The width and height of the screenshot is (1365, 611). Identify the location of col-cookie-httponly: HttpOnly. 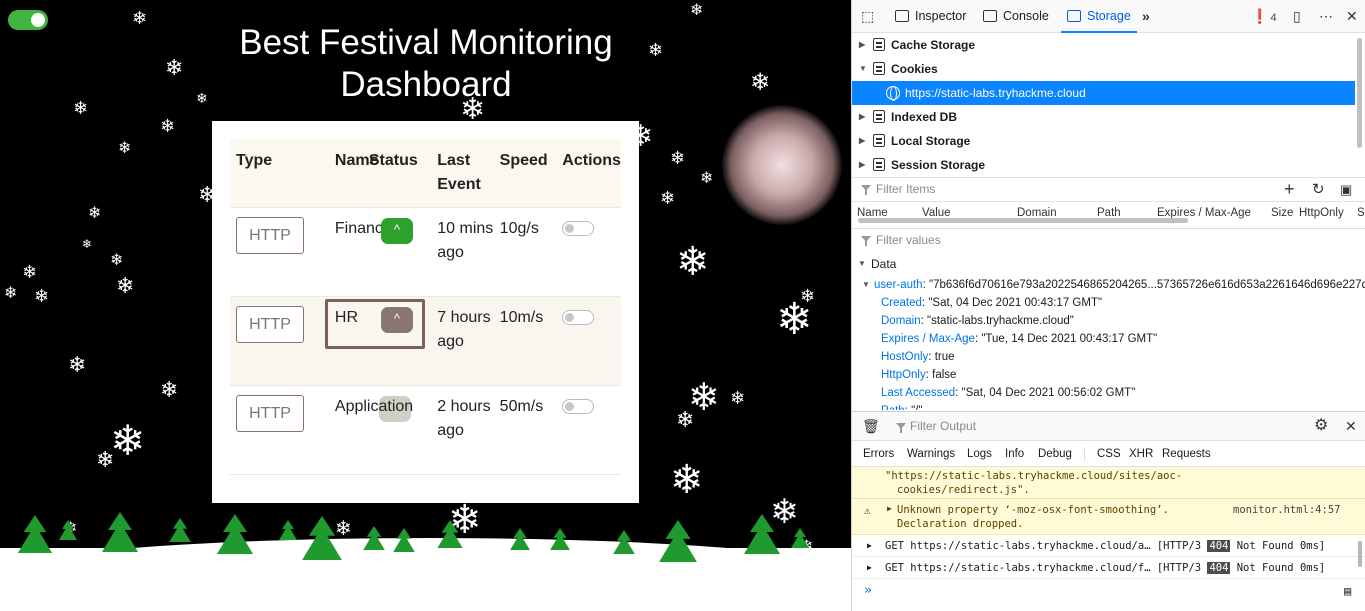
(1321, 213).